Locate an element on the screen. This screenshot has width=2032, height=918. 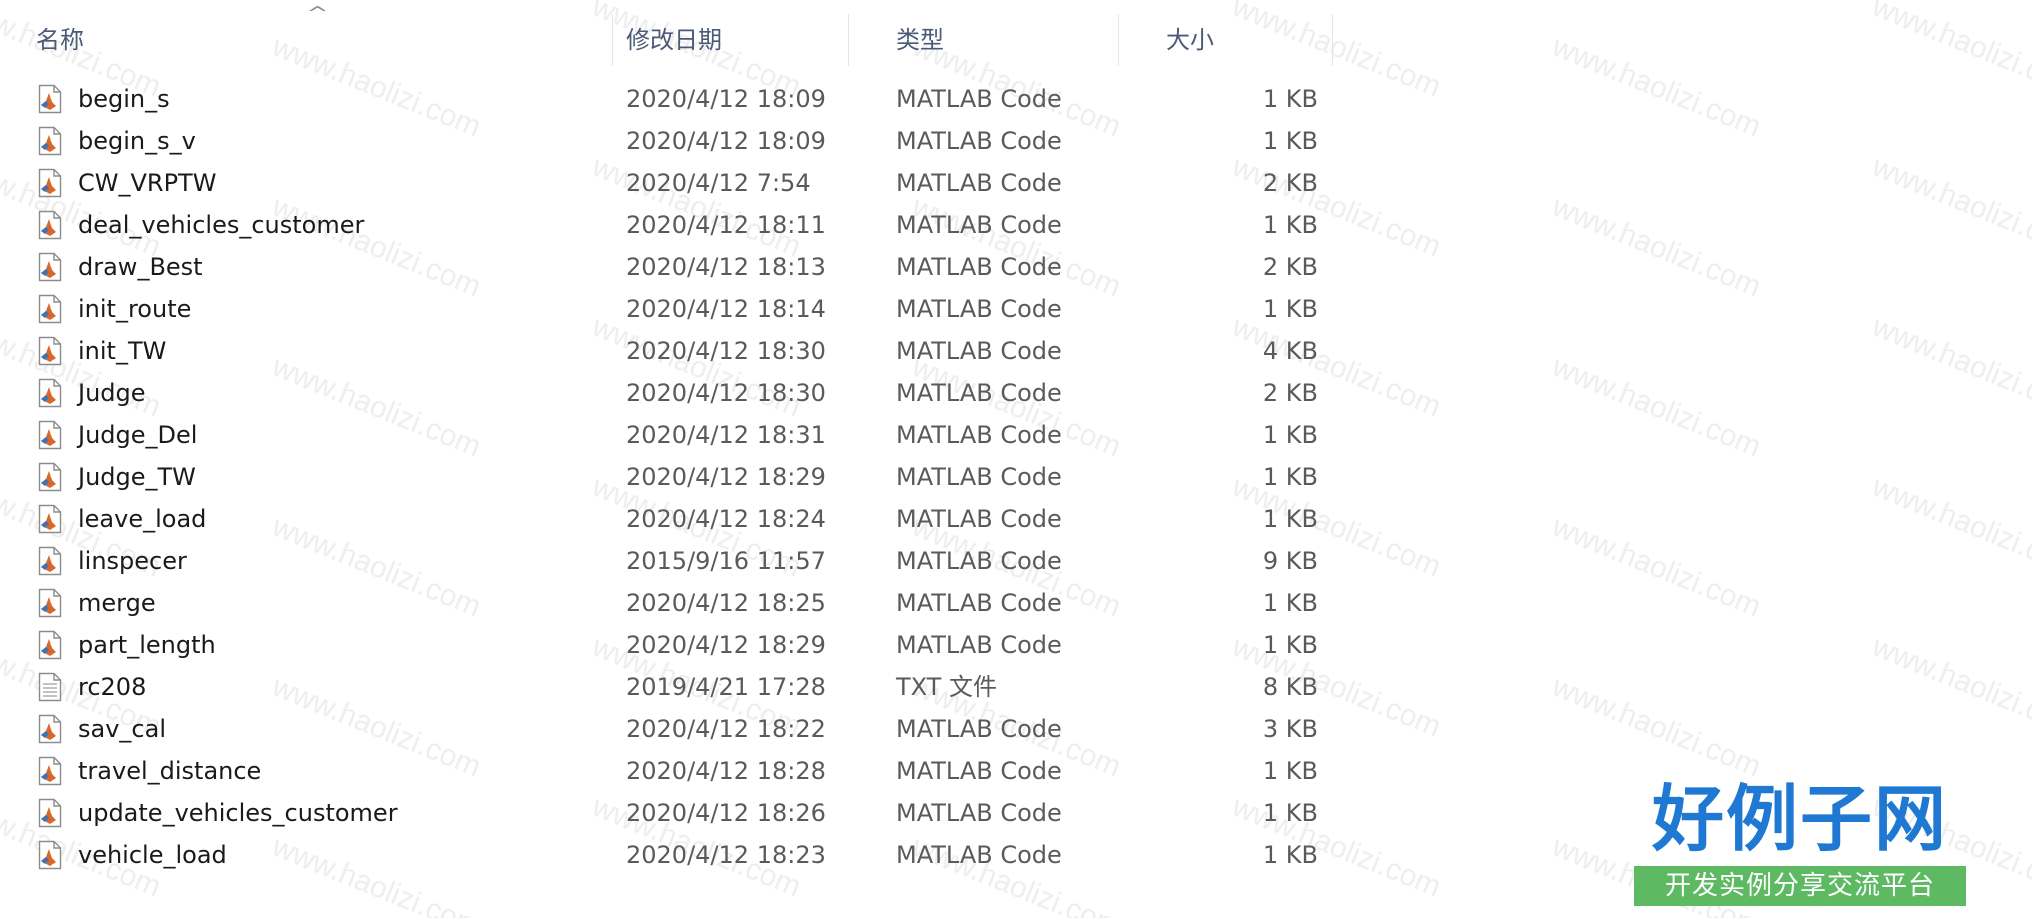
file-modified-date: 2020/4/12 18:30 is located at coordinates (726, 351).